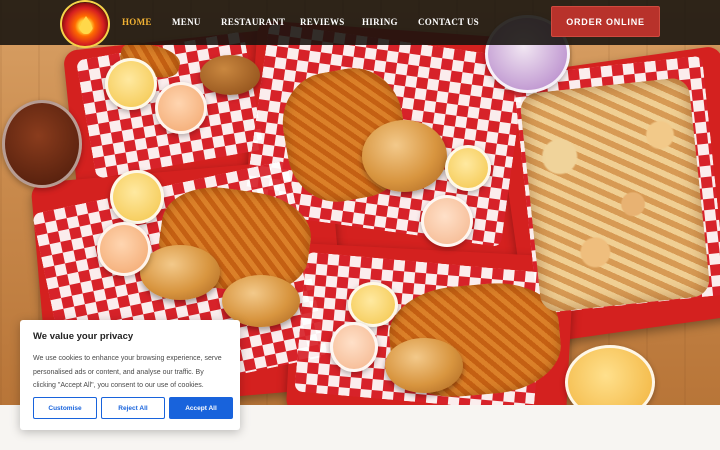 The height and width of the screenshot is (450, 720). What do you see at coordinates (83, 336) in the screenshot?
I see `cookie-title: We value your privacy` at bounding box center [83, 336].